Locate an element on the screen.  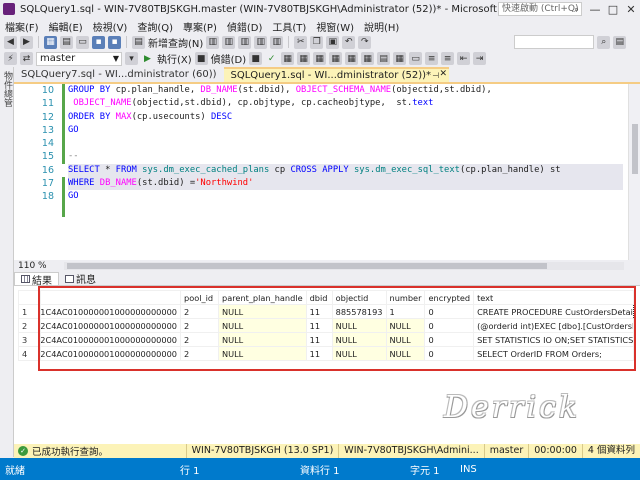
intellisense-icon: ▦ is located at coordinates (320, 58).